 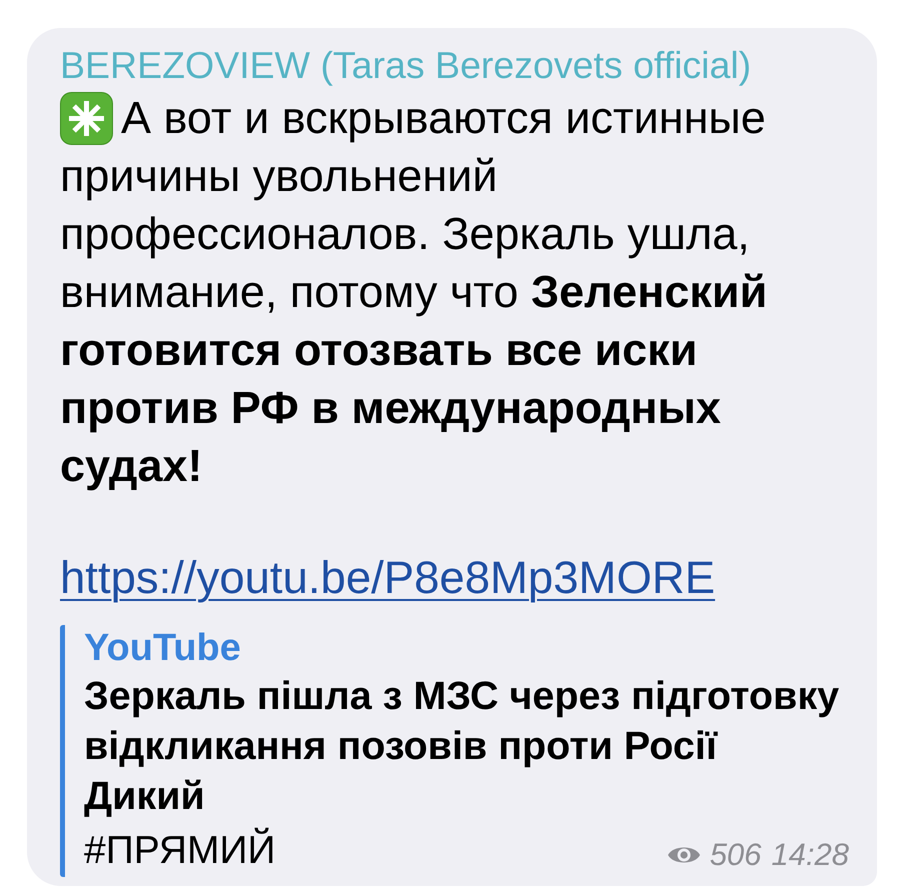 I want to click on view-count: 506, so click(x=736, y=855).